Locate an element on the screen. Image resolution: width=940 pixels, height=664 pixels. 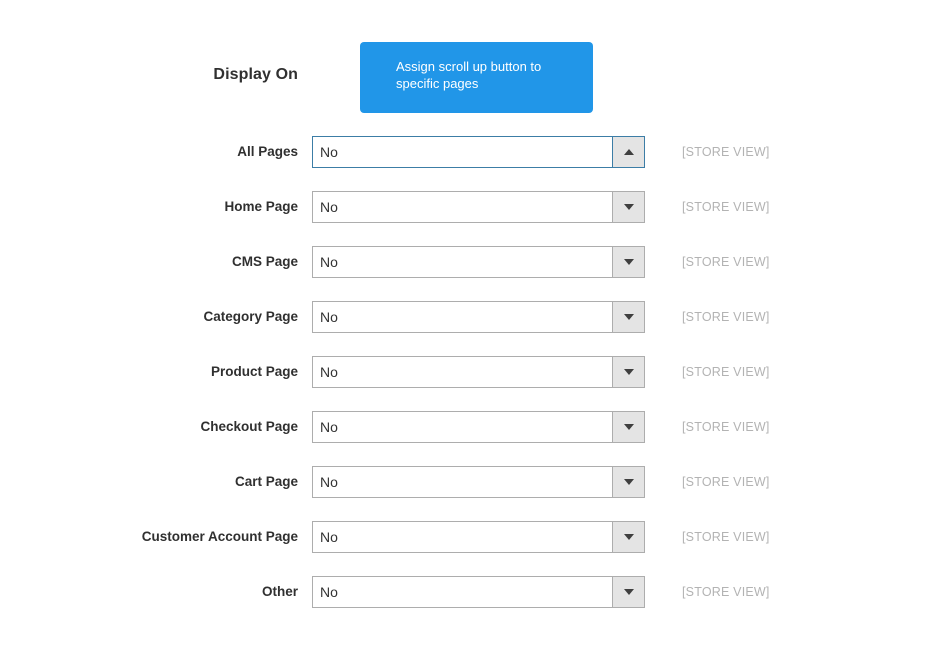
select-home-page: No is located at coordinates (478, 207).